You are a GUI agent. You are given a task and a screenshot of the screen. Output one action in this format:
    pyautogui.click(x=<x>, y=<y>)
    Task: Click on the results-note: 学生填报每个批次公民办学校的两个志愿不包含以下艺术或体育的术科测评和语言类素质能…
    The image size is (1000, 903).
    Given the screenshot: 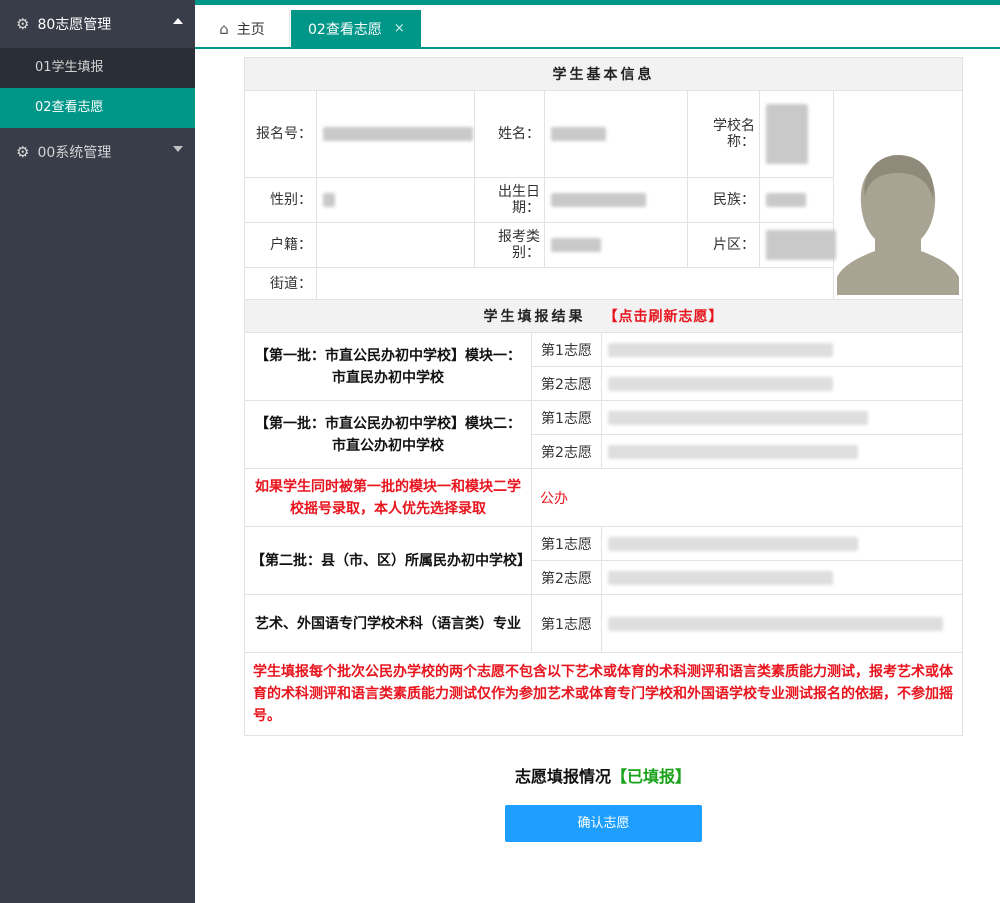 What is the action you would take?
    pyautogui.click(x=603, y=694)
    